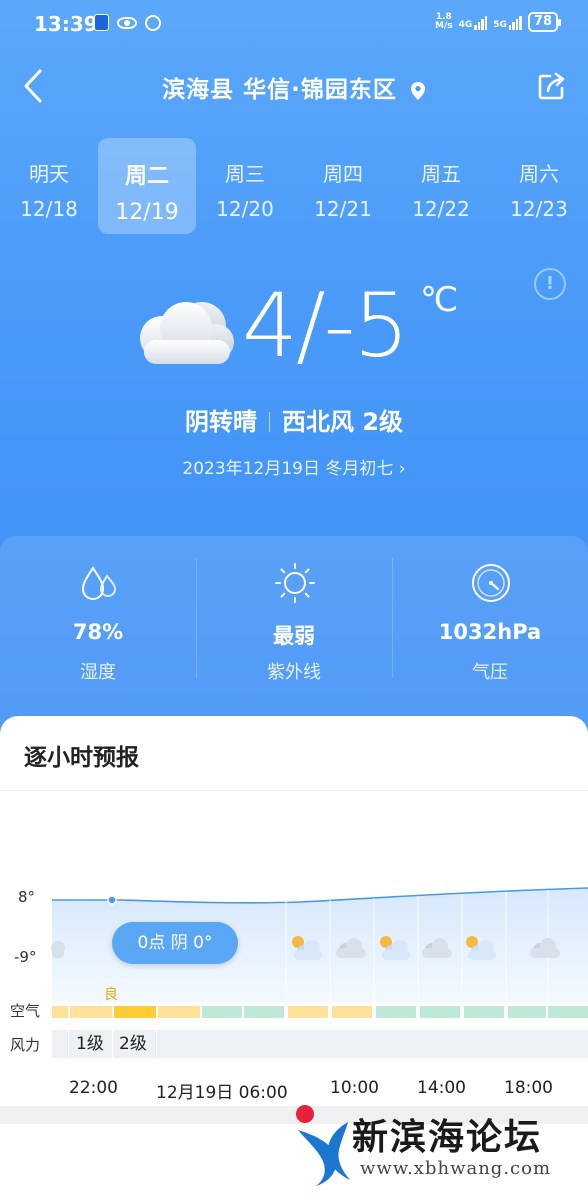 This screenshot has width=588, height=1200. I want to click on air-quality-label: 空气, so click(25, 1011).